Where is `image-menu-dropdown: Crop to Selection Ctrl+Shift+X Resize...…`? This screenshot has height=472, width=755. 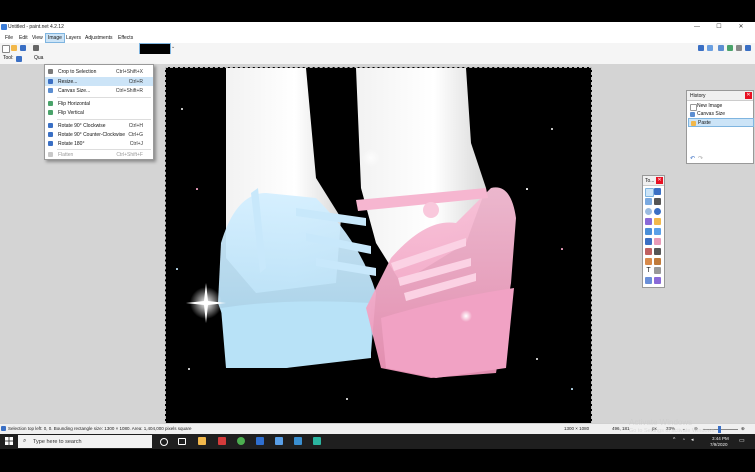
image-menu-dropdown: Crop to Selection Ctrl+Shift+X Resize...… is located at coordinates (99, 112).